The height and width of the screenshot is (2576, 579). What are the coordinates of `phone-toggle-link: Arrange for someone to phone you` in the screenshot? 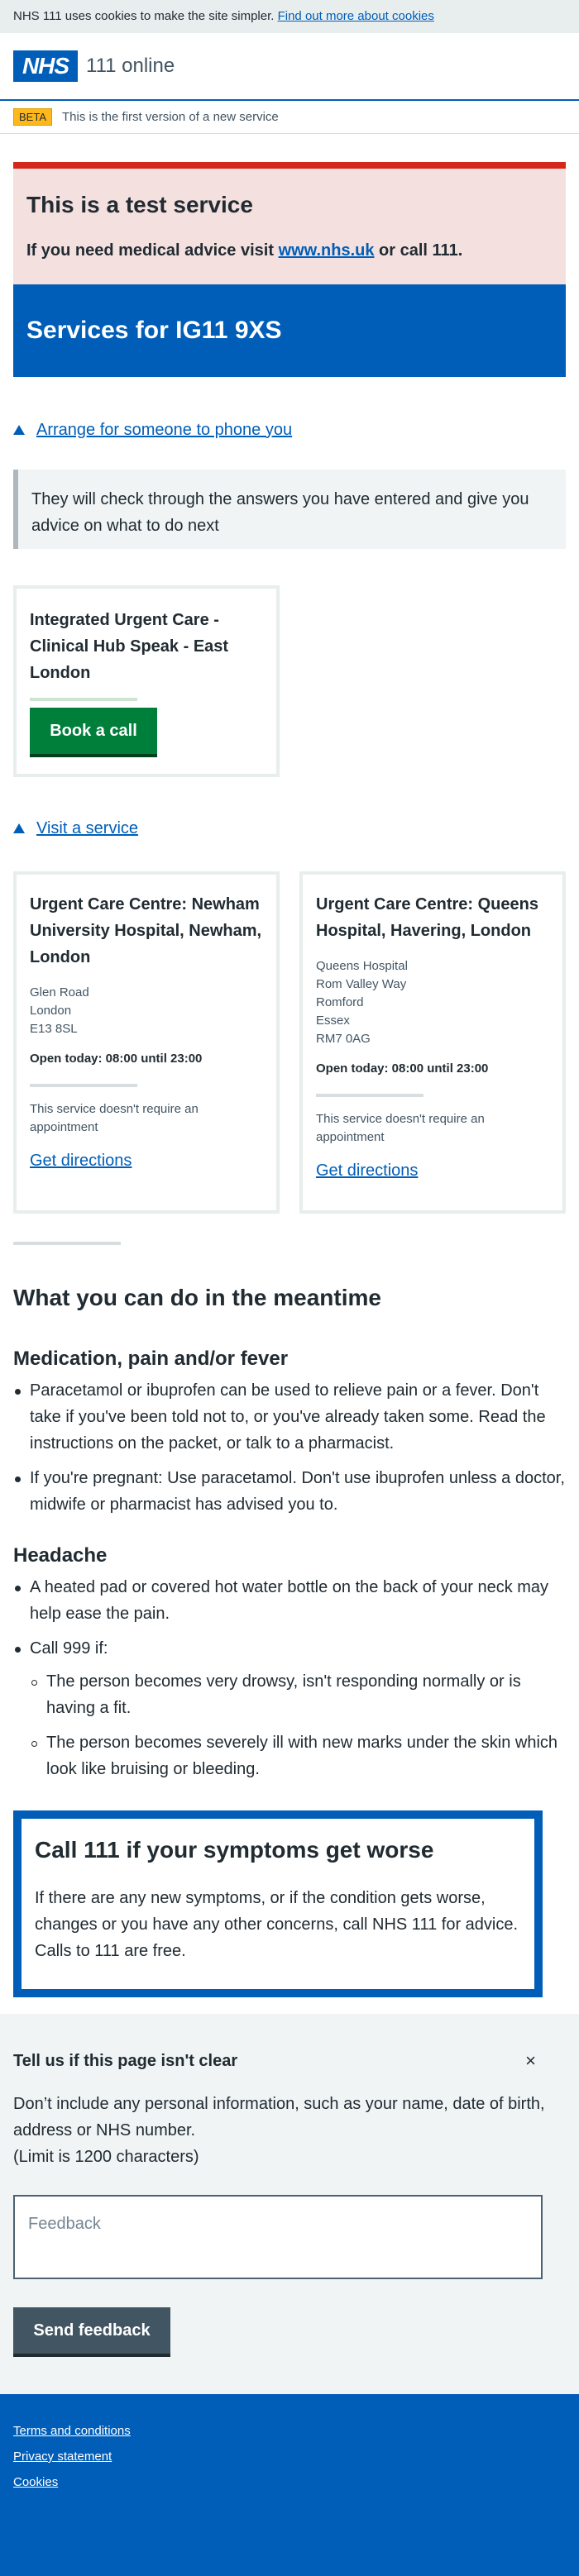 It's located at (164, 430).